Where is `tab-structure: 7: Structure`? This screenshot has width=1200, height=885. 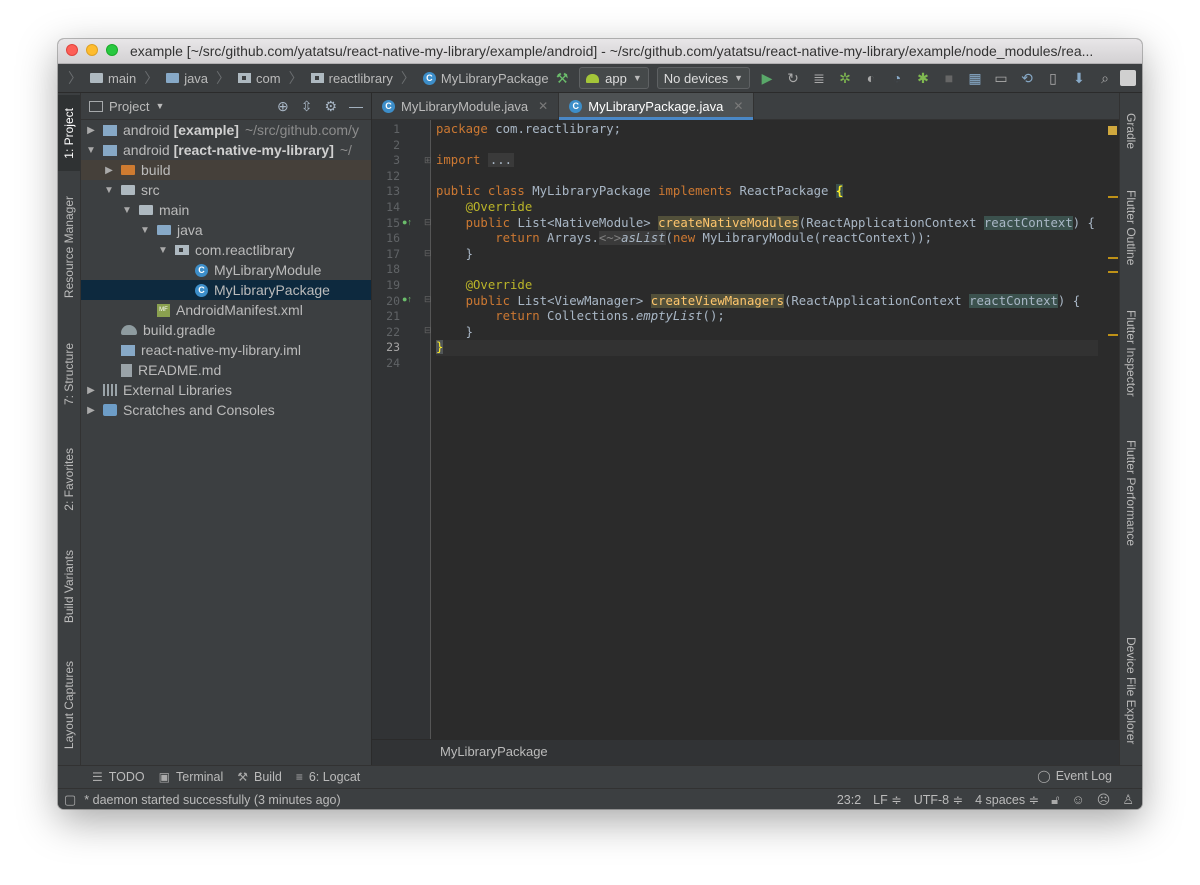
tab-structure: 7: Structure is located at coordinates (69, 374).